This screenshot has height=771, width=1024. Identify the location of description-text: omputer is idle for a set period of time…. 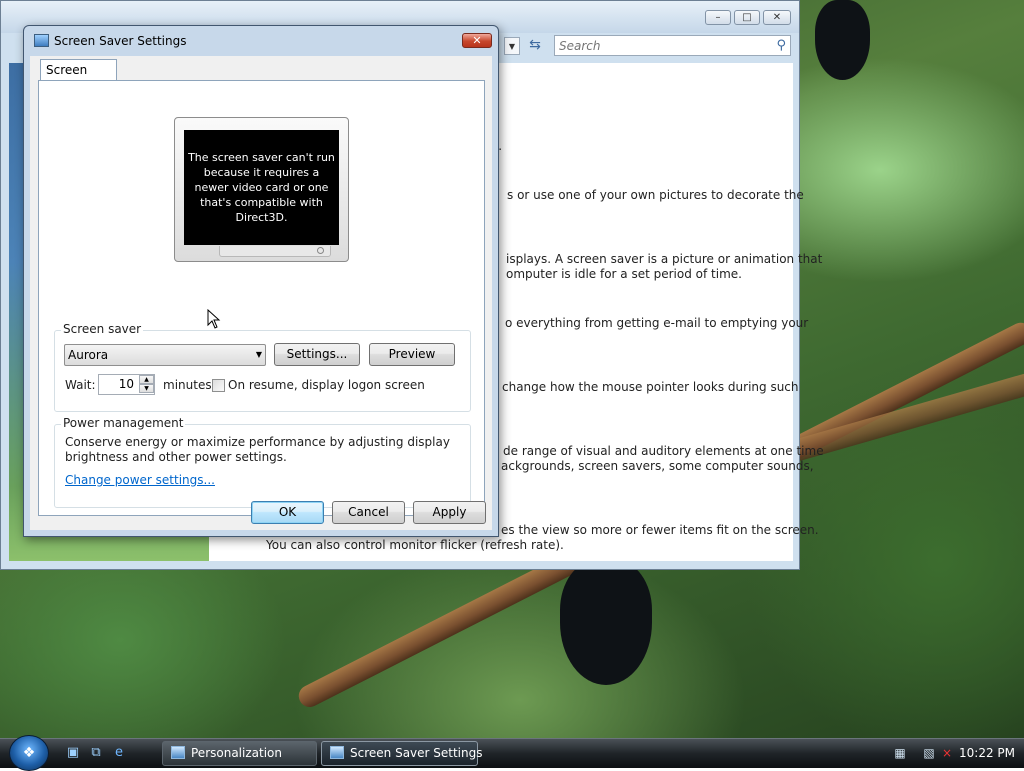
(624, 274).